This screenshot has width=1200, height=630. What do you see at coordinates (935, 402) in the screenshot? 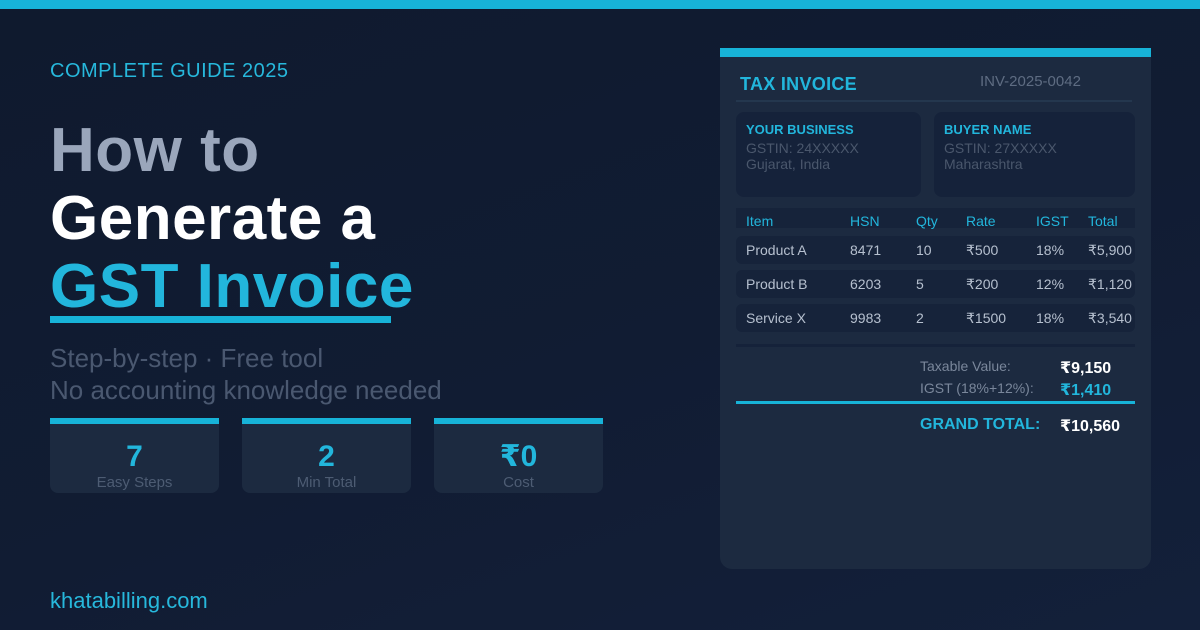
I see `grand-total-divider` at bounding box center [935, 402].